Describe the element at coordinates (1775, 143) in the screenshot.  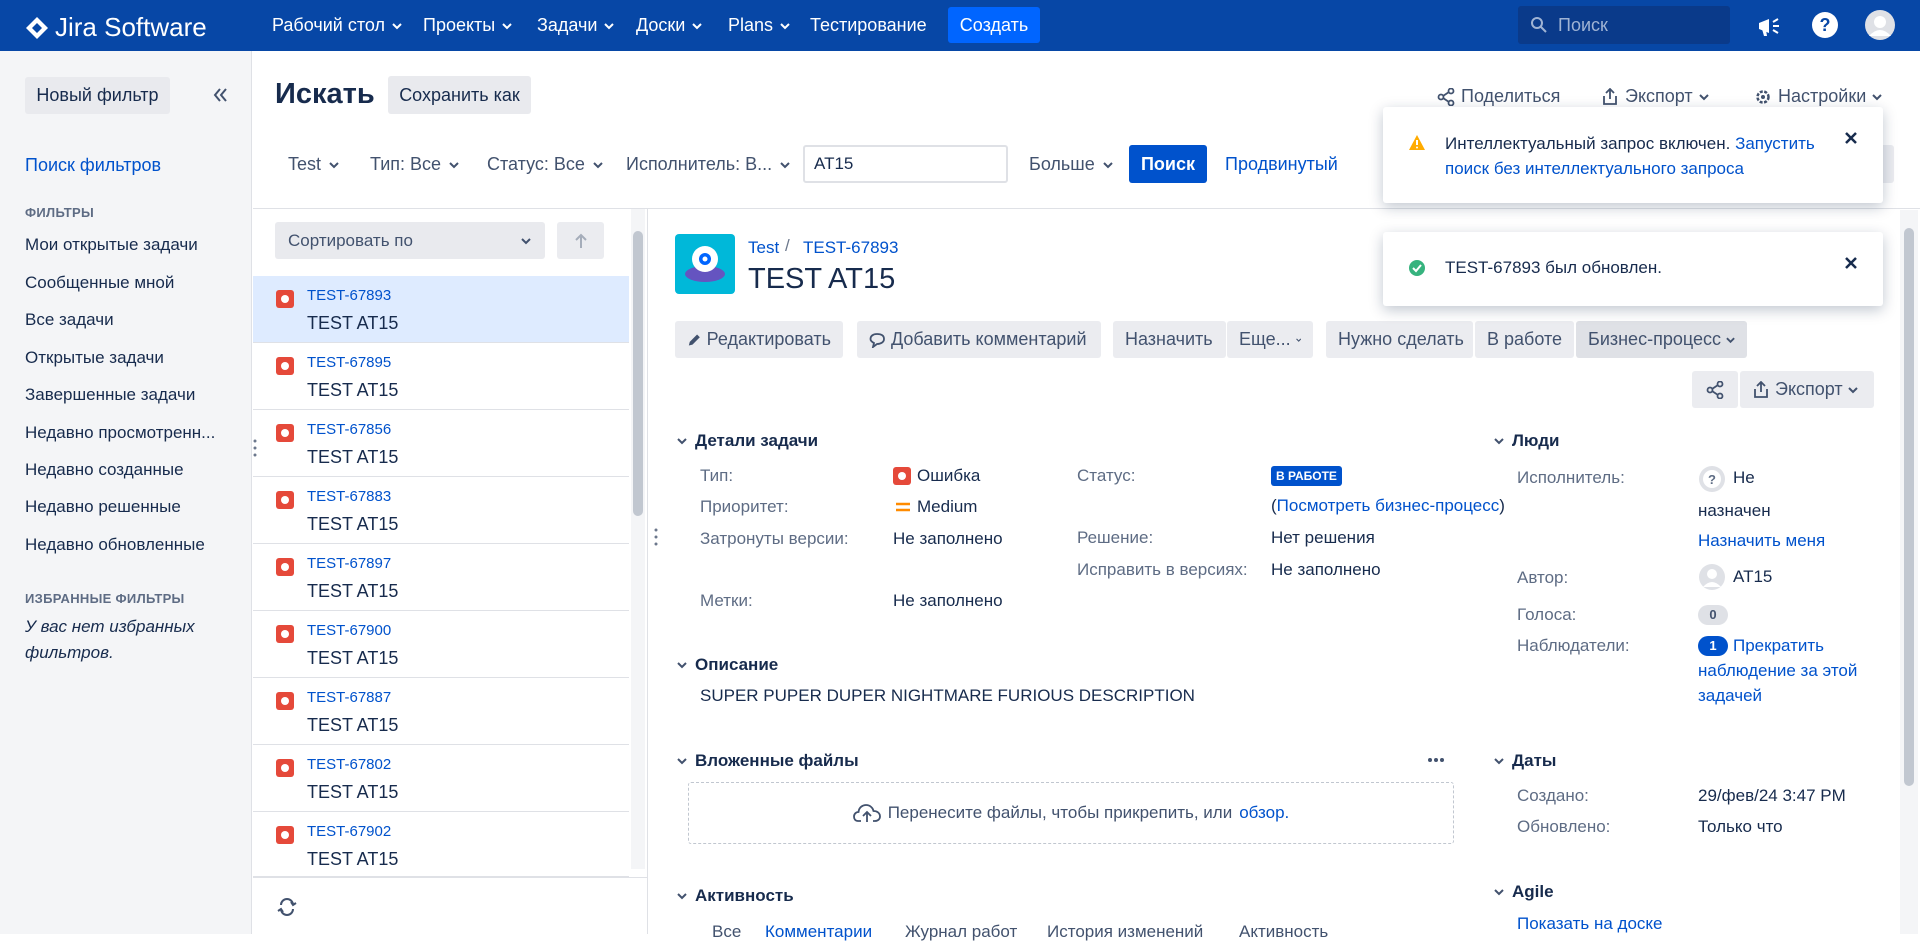
I see `run-without-smart-query-link: Запустить` at that location.